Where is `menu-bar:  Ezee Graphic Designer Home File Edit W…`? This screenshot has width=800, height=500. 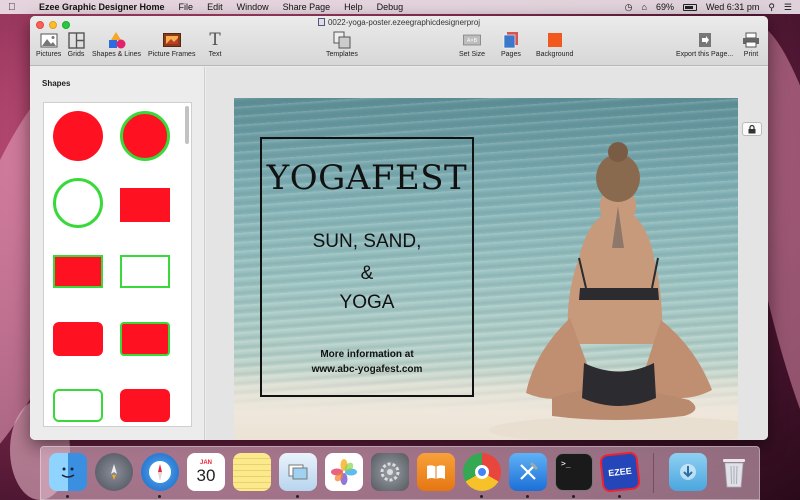 menu-bar:  Ezee Graphic Designer Home File Edit W… is located at coordinates (400, 7).